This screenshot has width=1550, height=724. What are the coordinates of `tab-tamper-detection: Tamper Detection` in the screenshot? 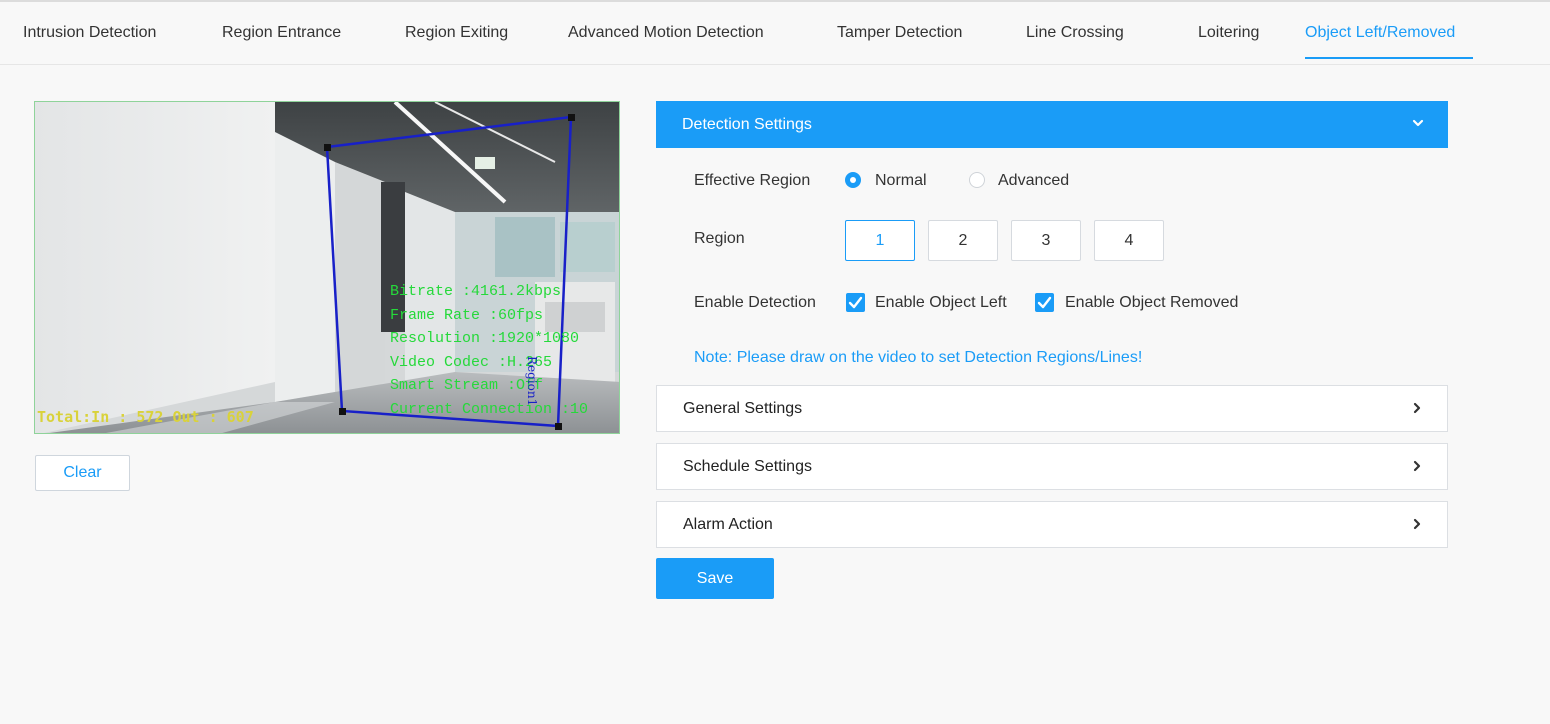 It's located at (899, 33).